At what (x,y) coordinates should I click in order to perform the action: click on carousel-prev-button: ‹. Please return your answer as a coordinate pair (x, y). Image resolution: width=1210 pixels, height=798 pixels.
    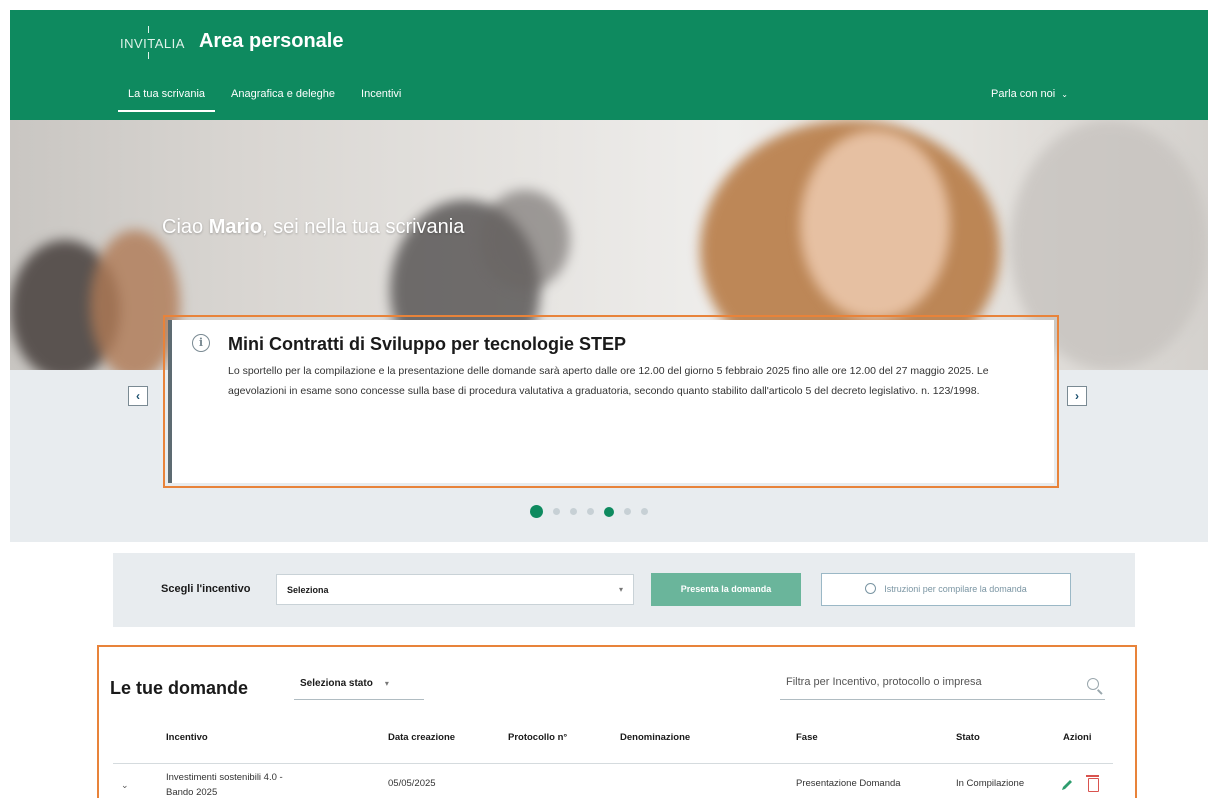
    Looking at the image, I should click on (138, 396).